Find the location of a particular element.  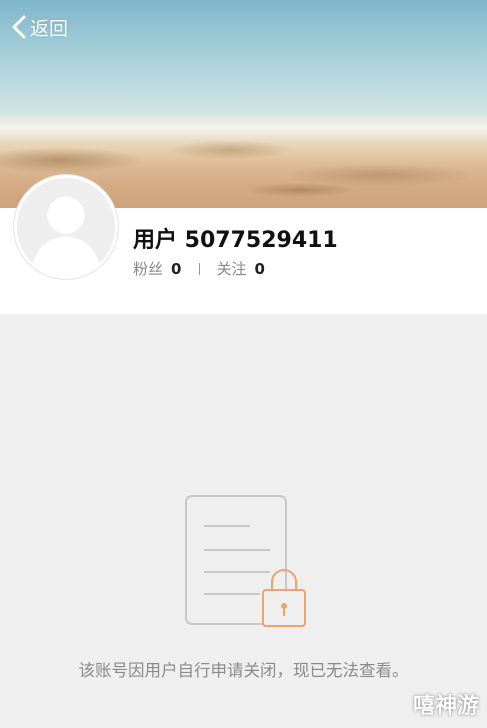

watermark: 嘻神游 is located at coordinates (445, 706).